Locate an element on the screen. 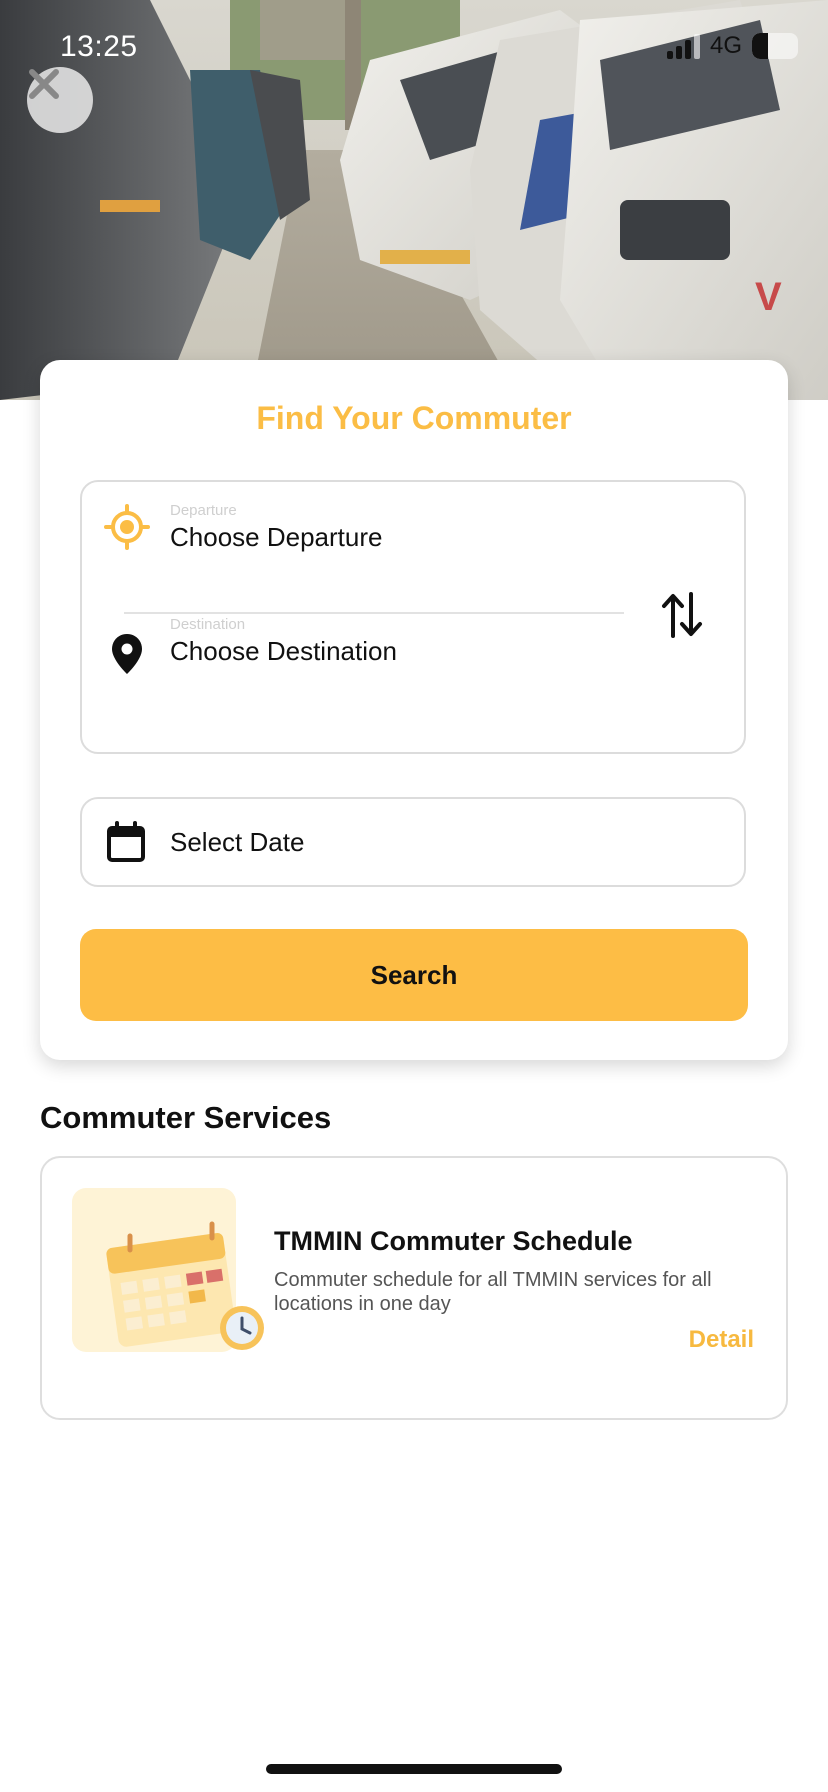 This screenshot has height=1792, width=828. departure-field: Departure Choose Departure is located at coordinates (352, 541).